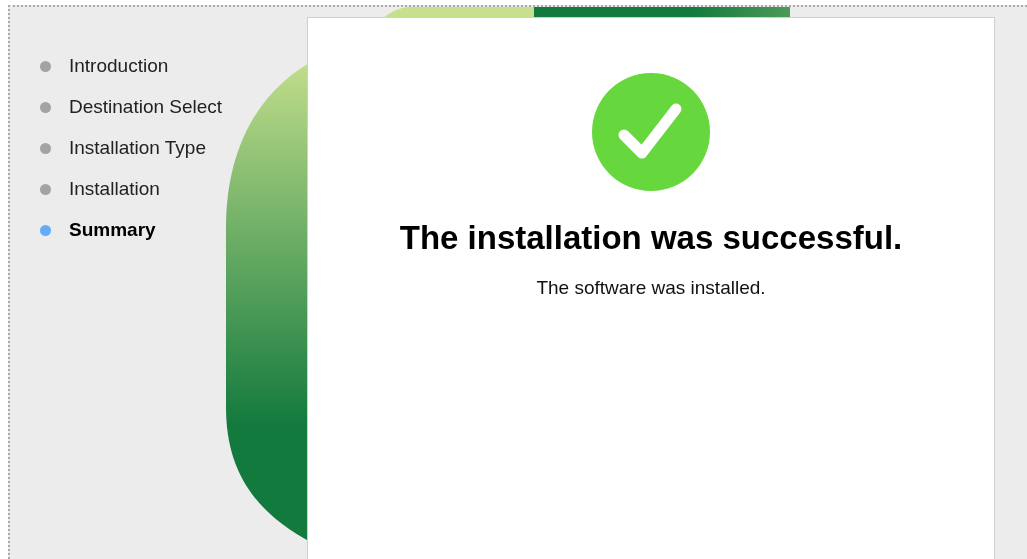  Describe the element at coordinates (137, 148) in the screenshot. I see `step-label: Installation Type` at that location.